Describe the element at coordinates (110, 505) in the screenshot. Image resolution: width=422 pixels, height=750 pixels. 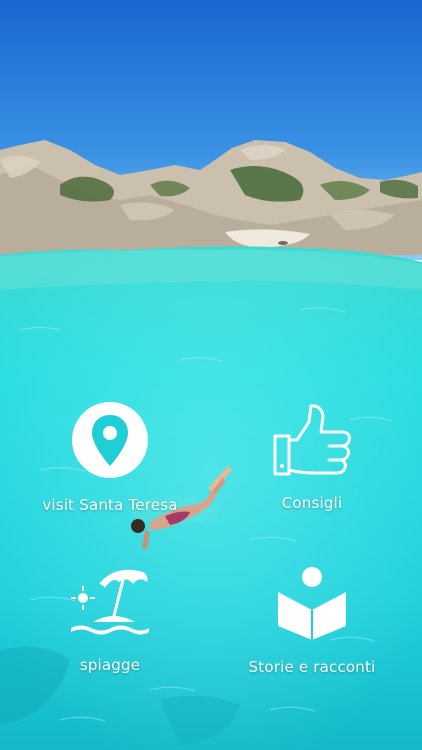
I see `menu-label-visit: visit Santa Teresa` at that location.